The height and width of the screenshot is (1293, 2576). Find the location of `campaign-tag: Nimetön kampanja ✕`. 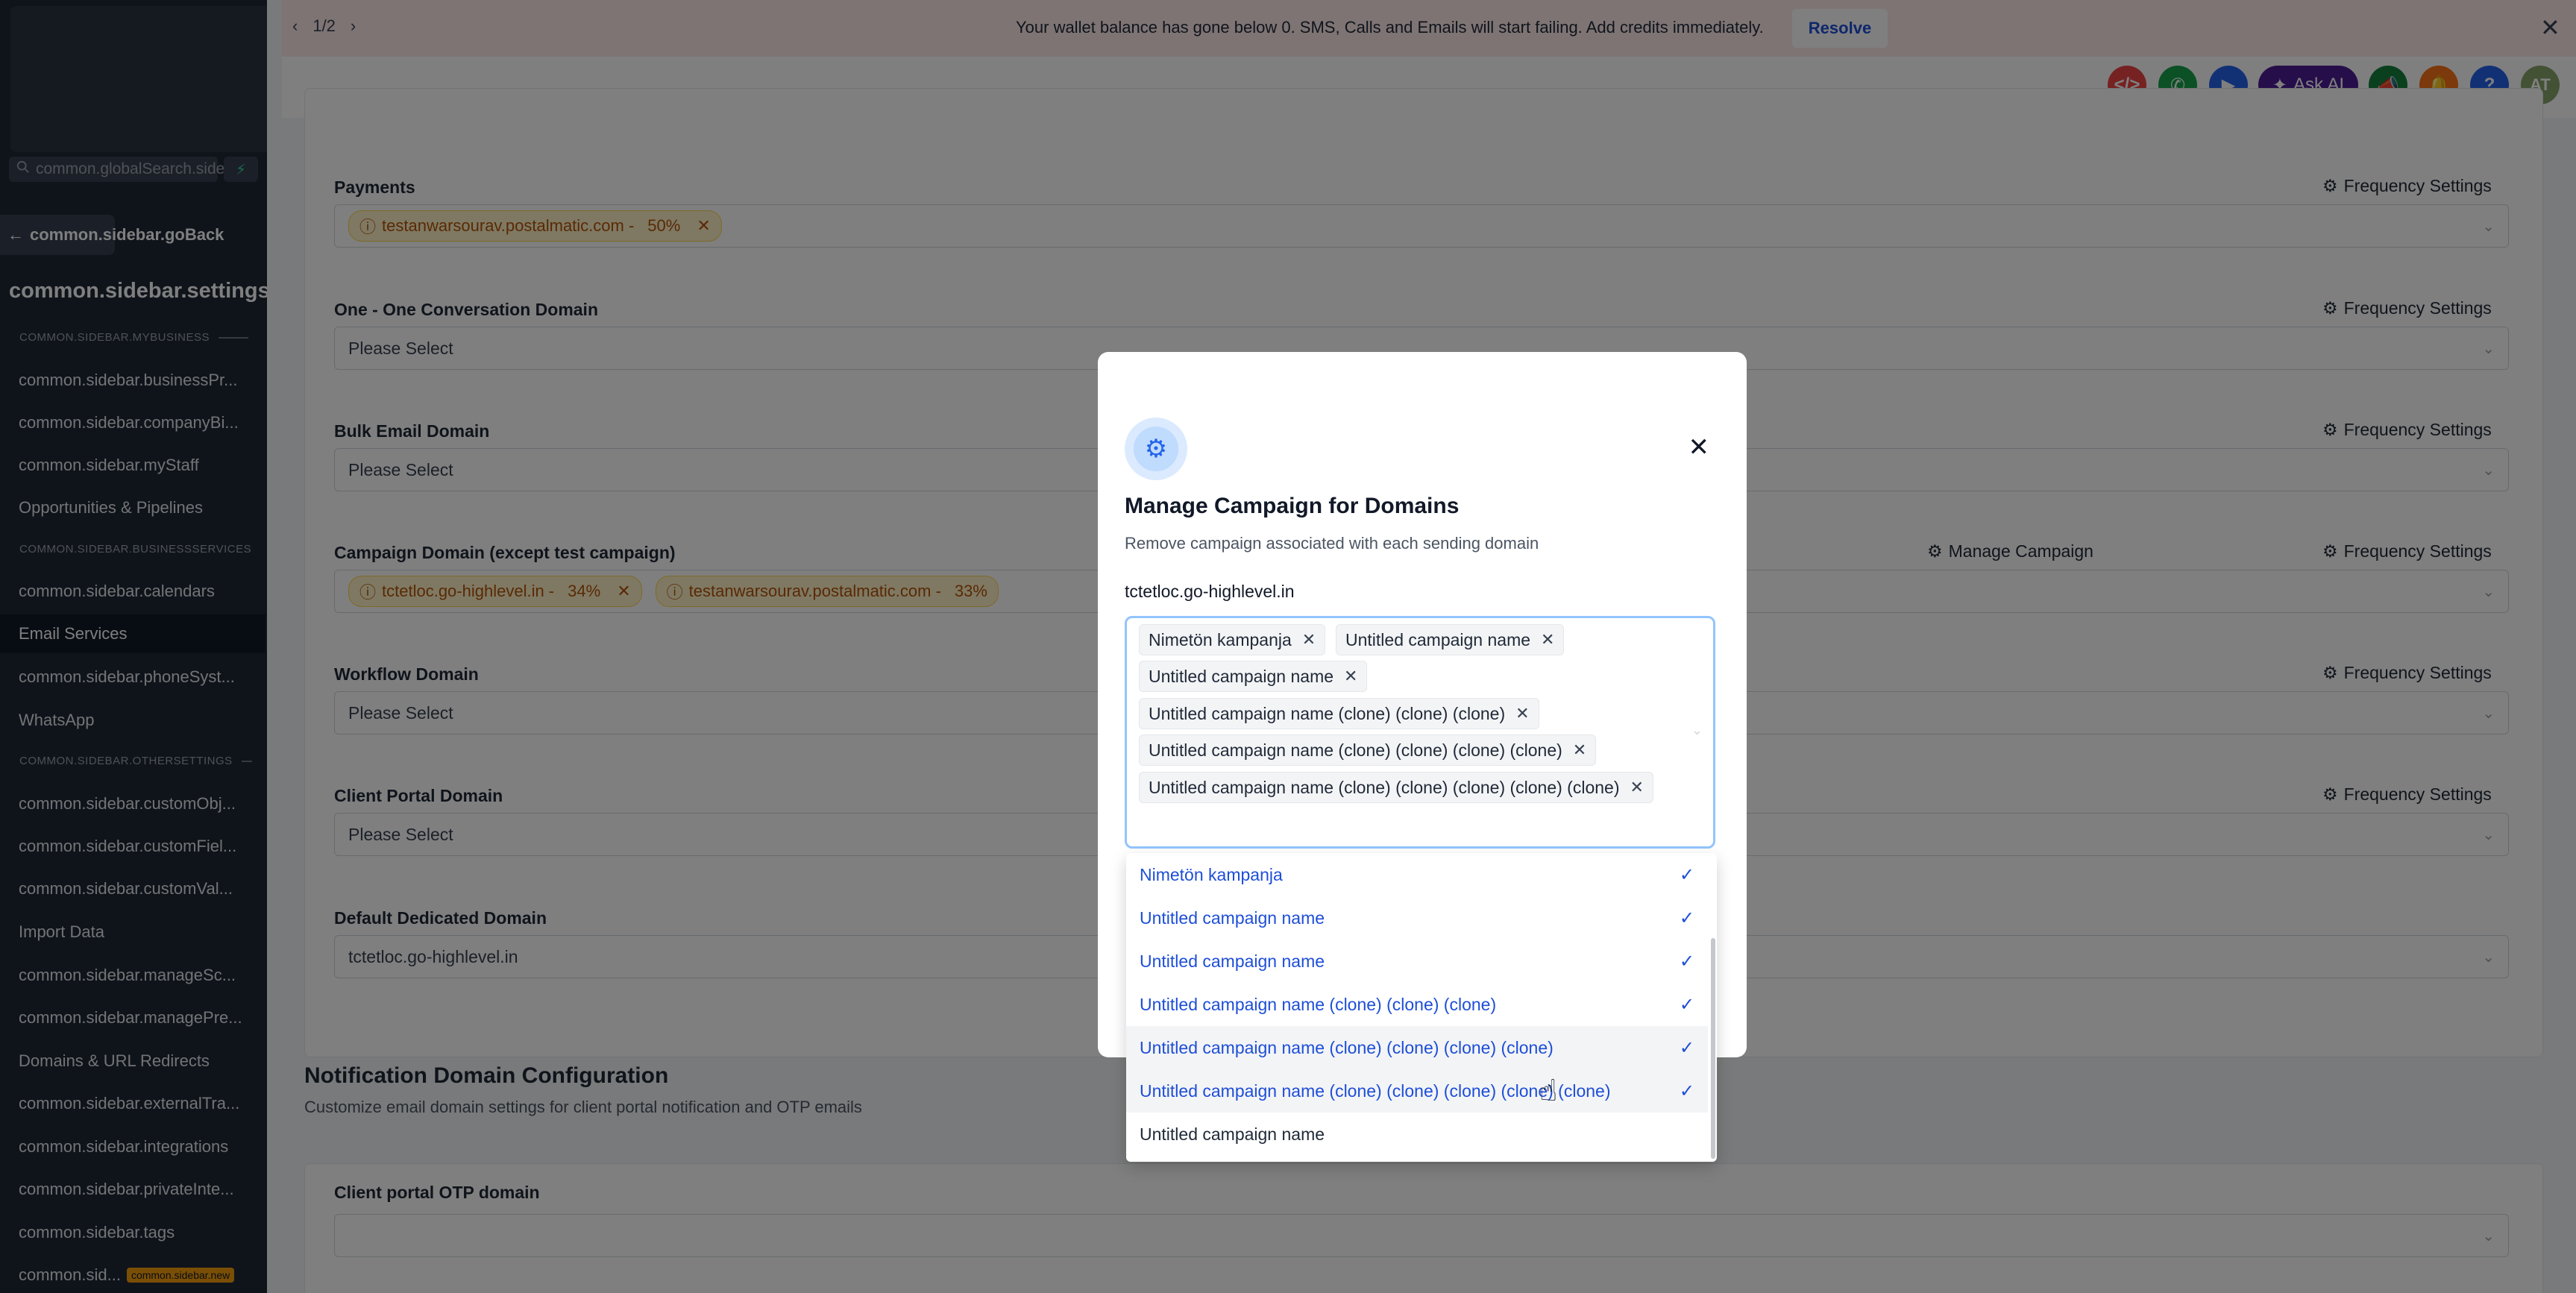

campaign-tag: Nimetön kampanja ✕ is located at coordinates (1232, 639).